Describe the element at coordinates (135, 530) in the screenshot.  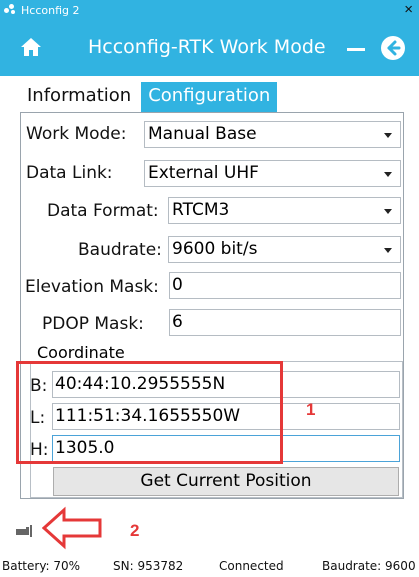
I see `annotation-number-2: 2` at that location.